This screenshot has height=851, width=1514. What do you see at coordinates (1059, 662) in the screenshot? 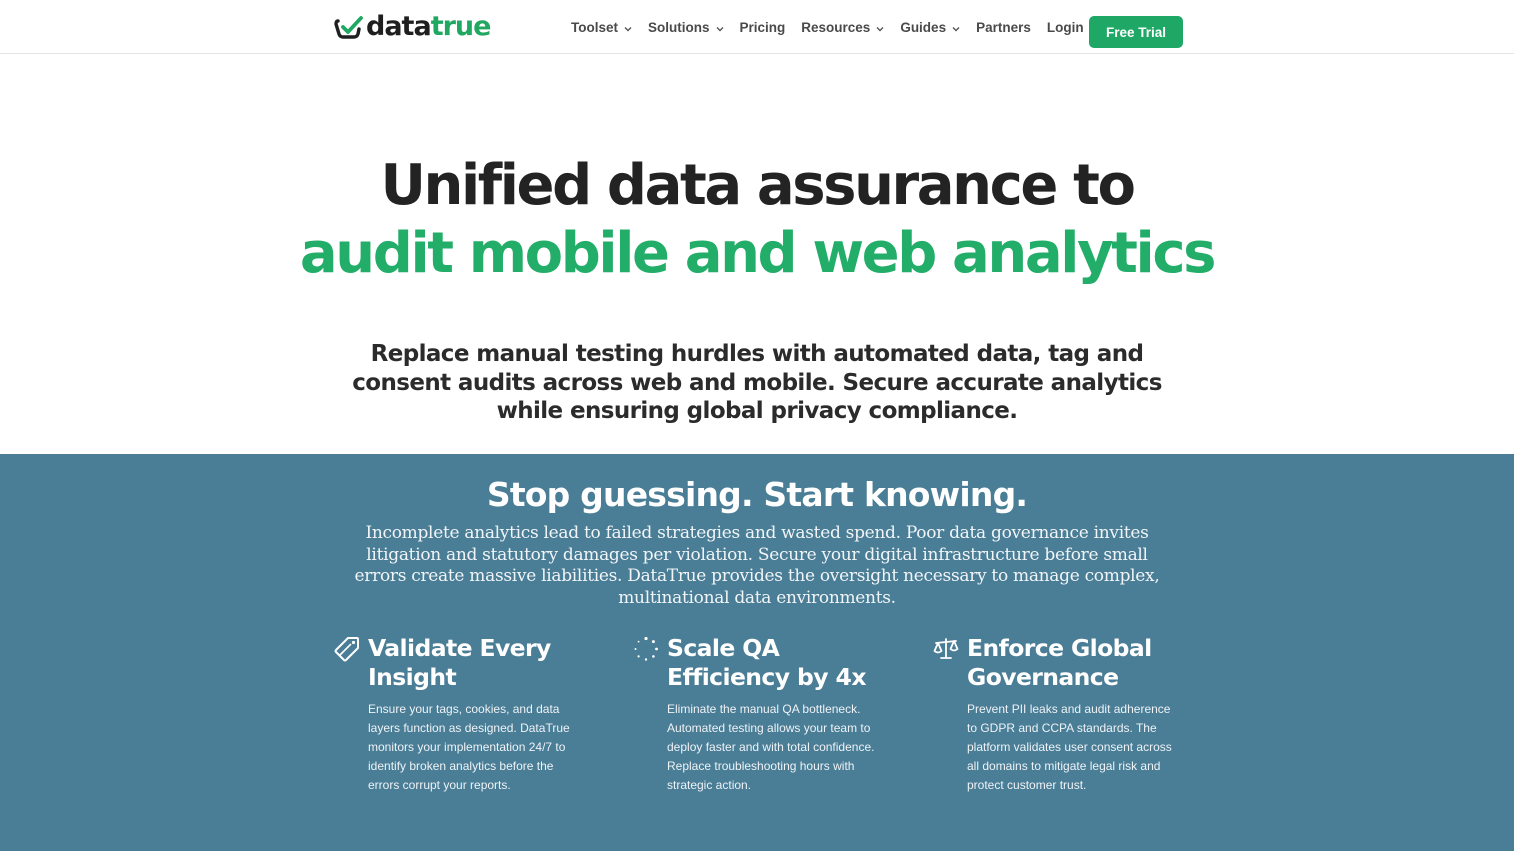
I see `feature-title: Enforce Global Governance` at bounding box center [1059, 662].